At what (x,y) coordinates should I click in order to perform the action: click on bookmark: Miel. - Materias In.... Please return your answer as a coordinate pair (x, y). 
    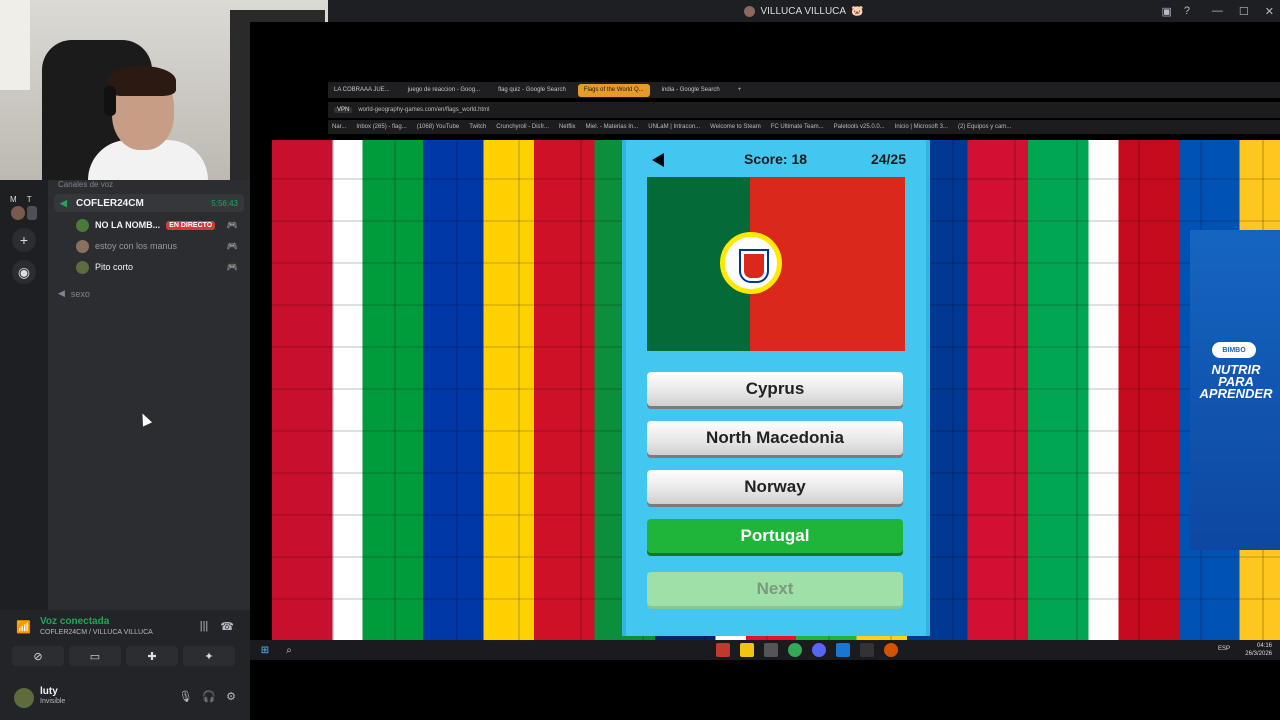
    Looking at the image, I should click on (612, 127).